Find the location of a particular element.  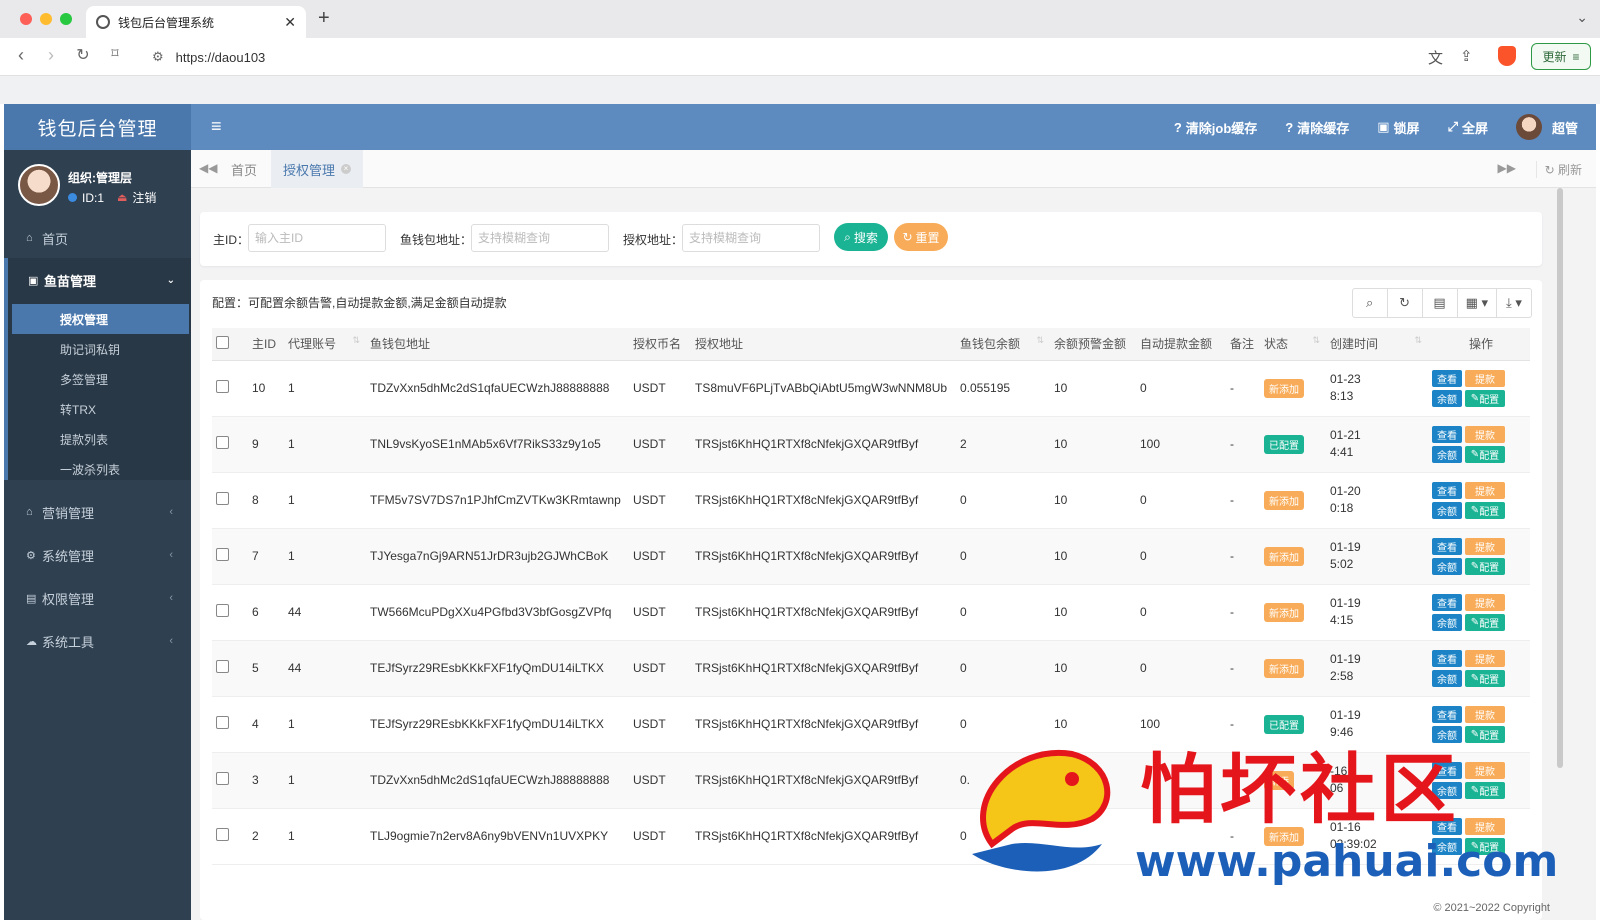

col-header: 主ID is located at coordinates (266, 344).